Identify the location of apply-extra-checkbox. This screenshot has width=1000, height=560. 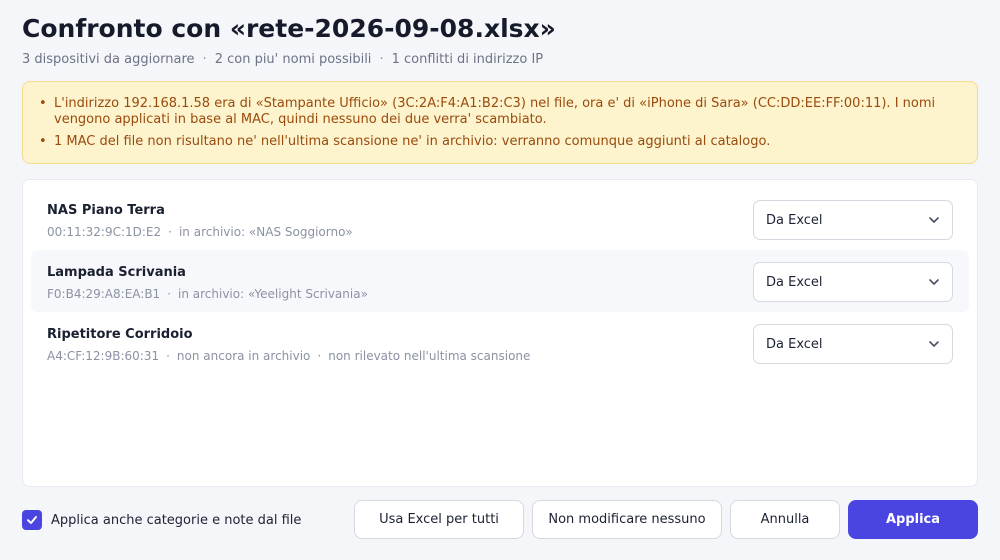
(32, 520).